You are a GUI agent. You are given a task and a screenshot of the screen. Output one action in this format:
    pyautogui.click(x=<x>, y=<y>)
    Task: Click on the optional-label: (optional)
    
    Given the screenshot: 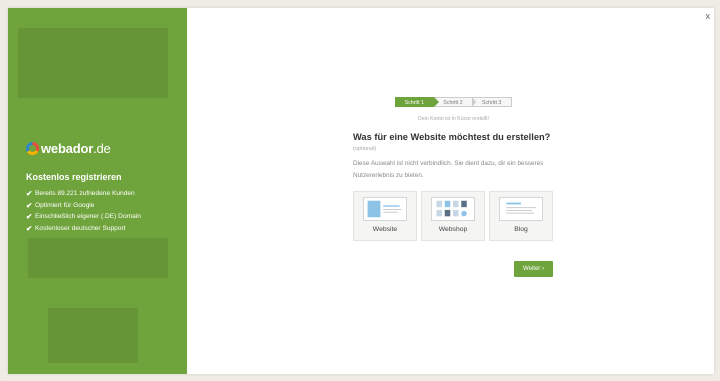 What is the action you would take?
    pyautogui.click(x=365, y=149)
    